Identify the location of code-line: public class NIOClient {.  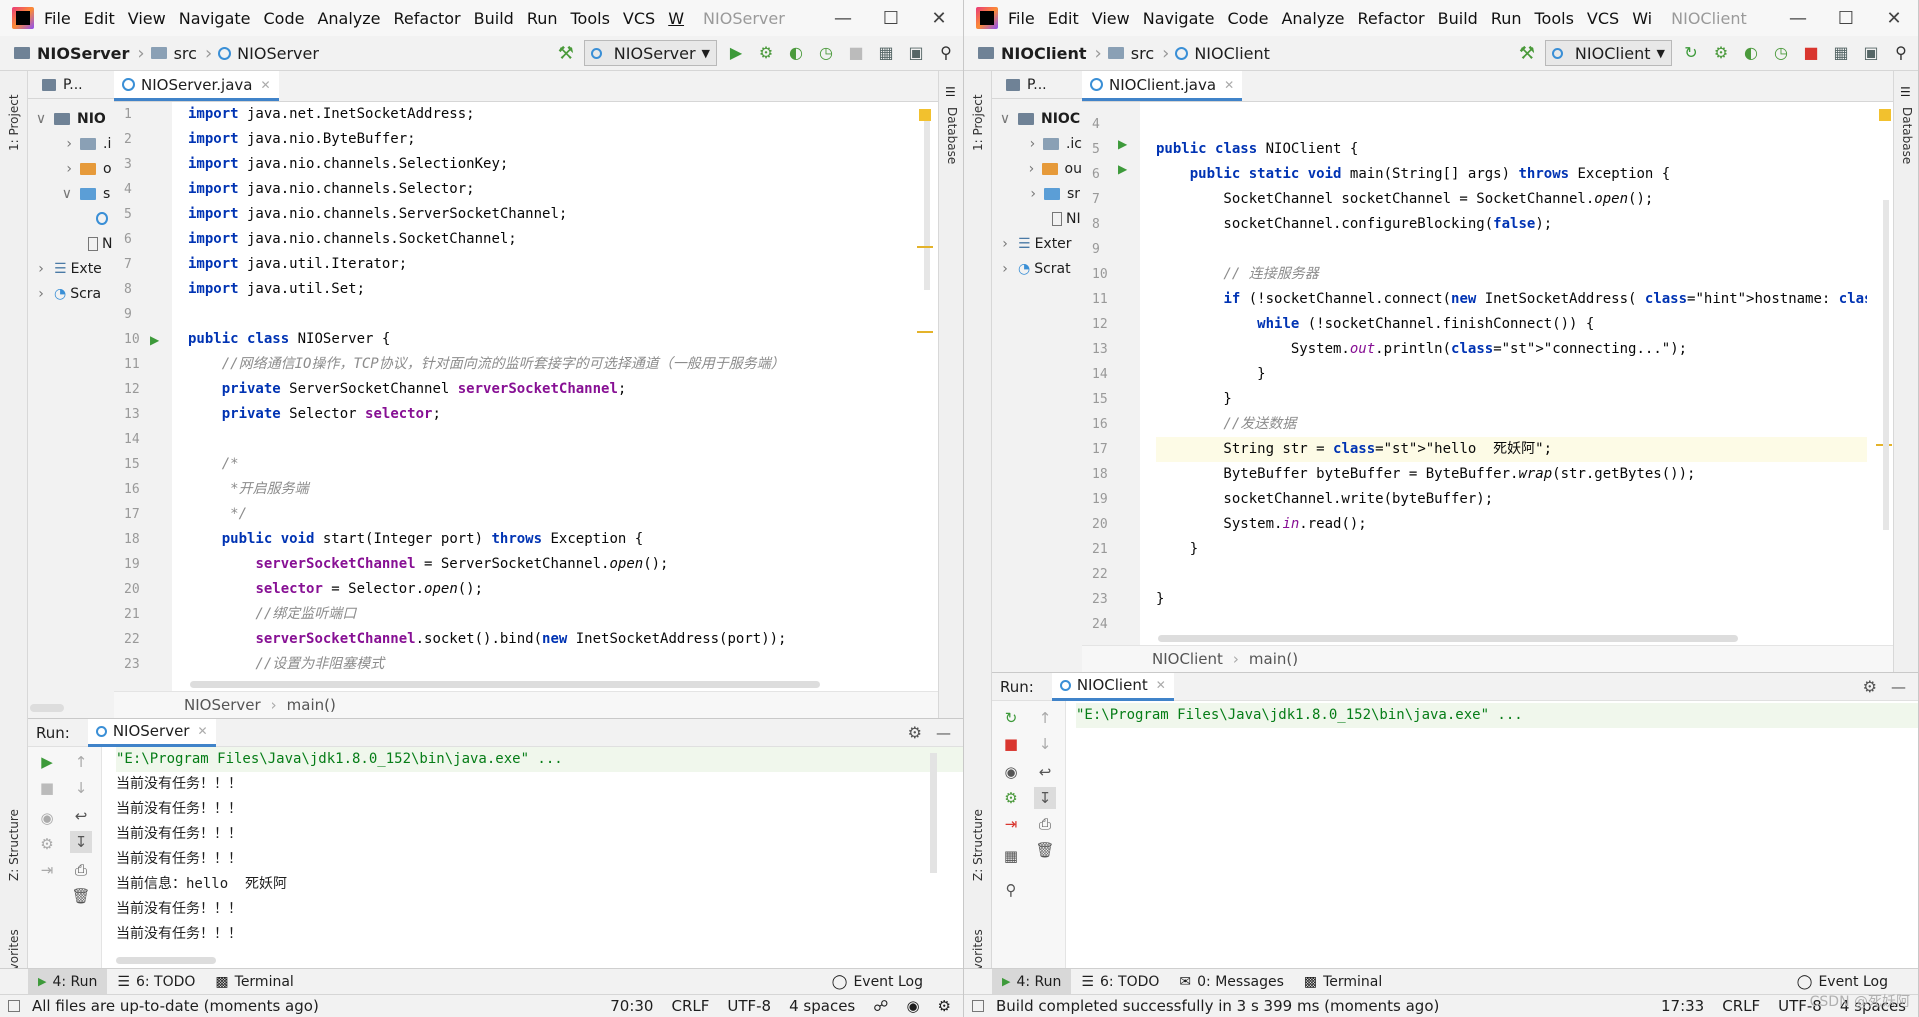
(1511, 149).